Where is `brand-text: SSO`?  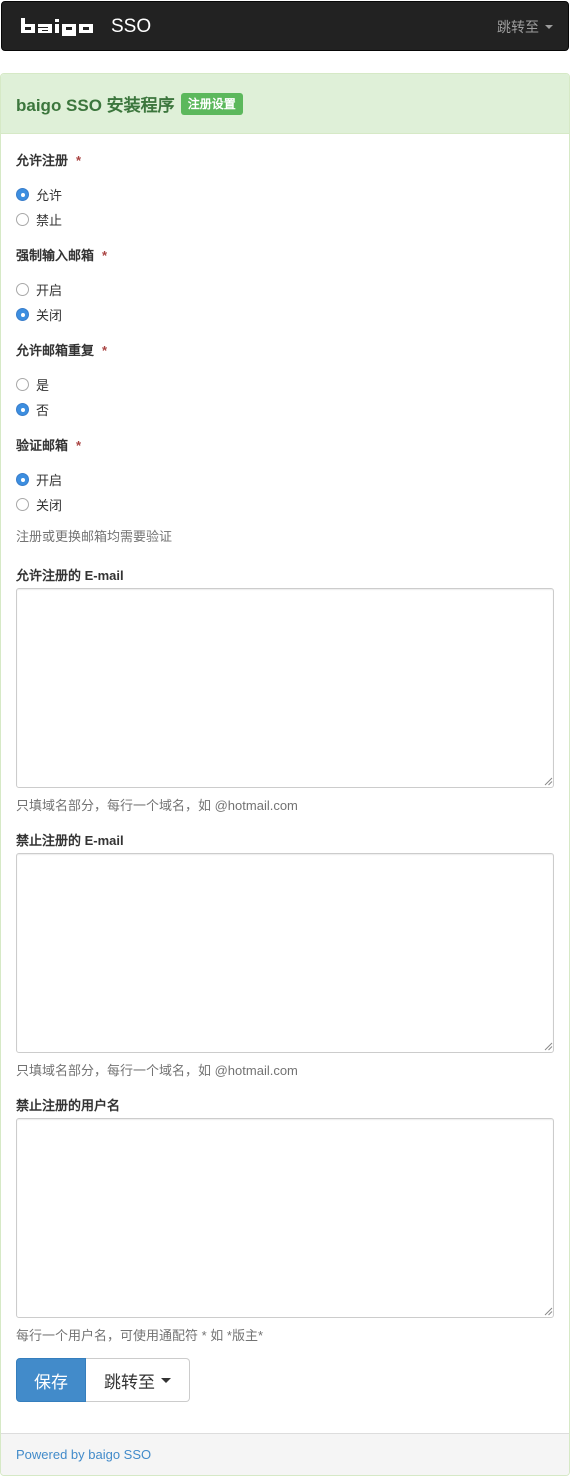
brand-text: SSO is located at coordinates (131, 26).